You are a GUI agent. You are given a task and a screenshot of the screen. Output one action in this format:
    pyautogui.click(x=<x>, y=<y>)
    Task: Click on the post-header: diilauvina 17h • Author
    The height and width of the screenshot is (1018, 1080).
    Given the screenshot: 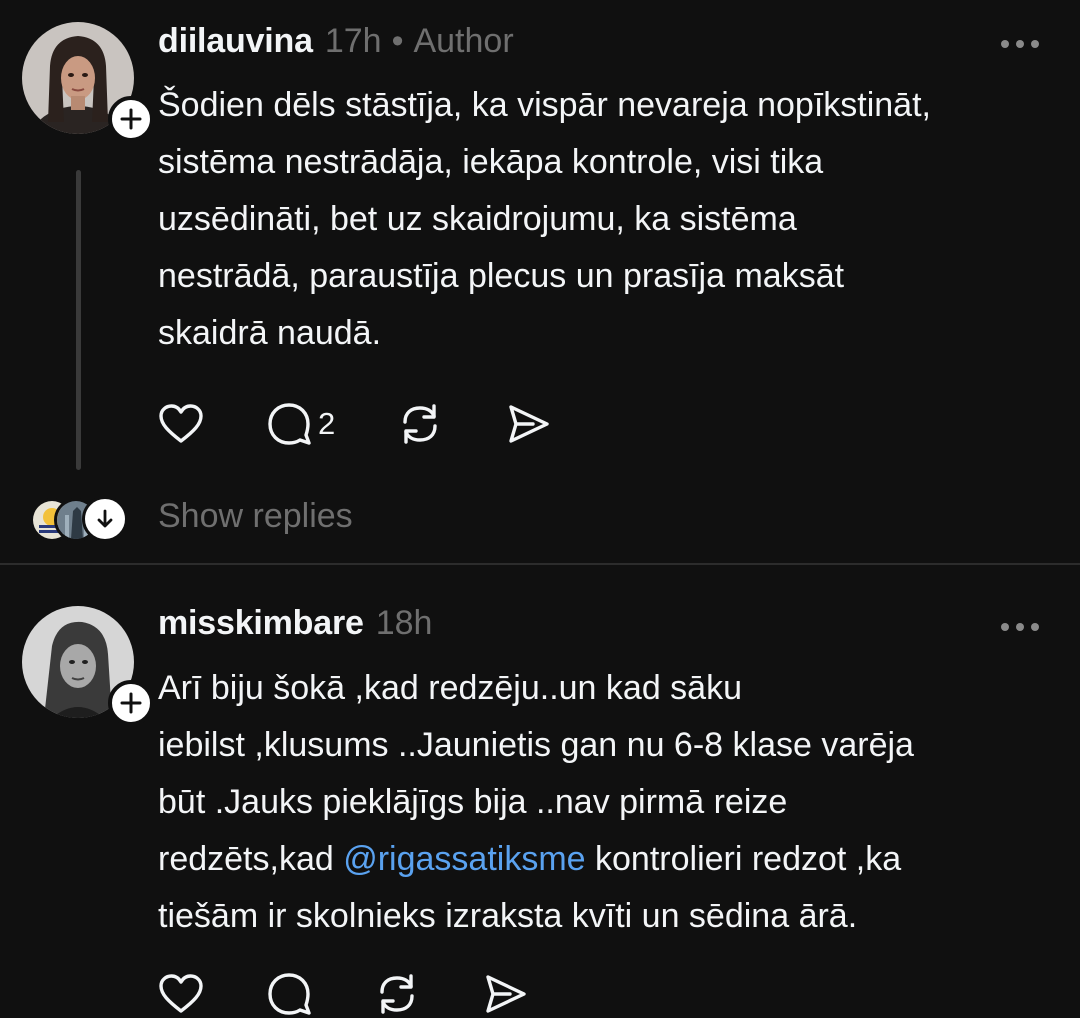 What is the action you would take?
    pyautogui.click(x=336, y=44)
    